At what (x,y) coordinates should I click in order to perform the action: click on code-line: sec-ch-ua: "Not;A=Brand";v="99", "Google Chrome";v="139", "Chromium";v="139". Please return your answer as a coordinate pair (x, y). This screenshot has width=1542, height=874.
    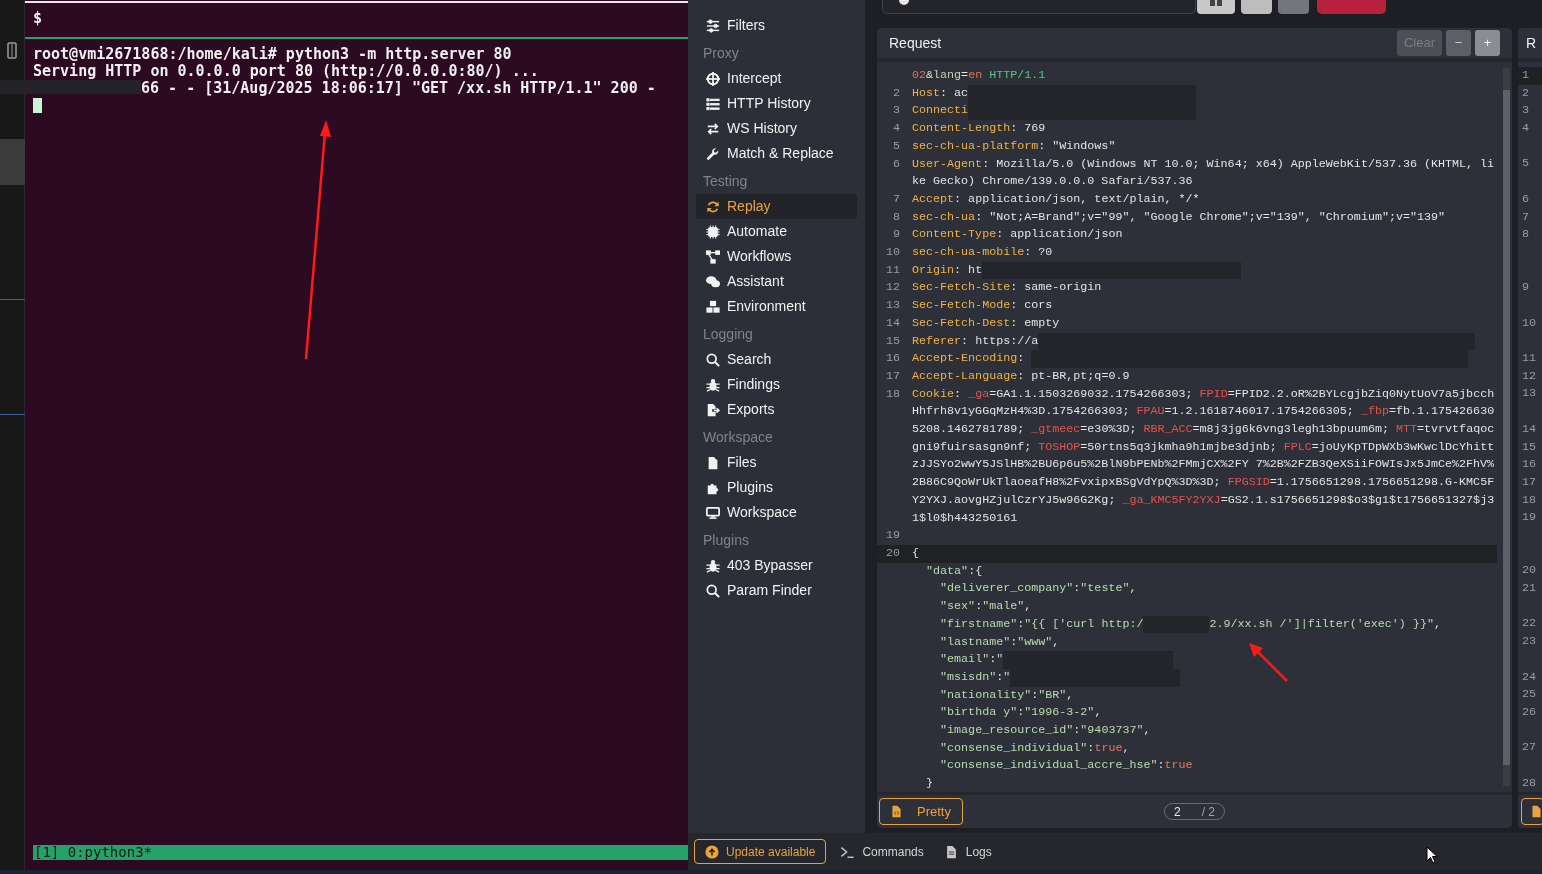
    Looking at the image, I should click on (1179, 217).